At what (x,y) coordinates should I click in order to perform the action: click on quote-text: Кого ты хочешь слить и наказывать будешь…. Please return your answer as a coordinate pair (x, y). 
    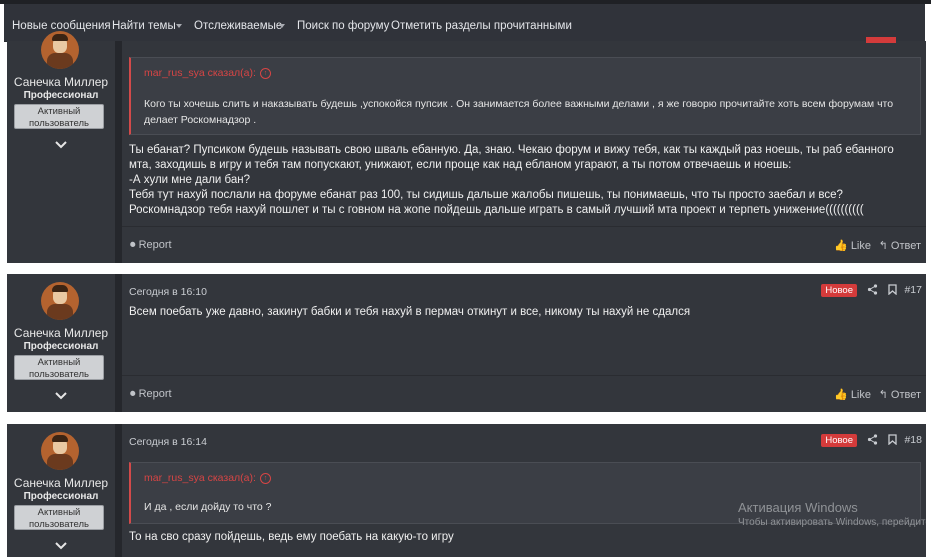
    Looking at the image, I should click on (519, 112).